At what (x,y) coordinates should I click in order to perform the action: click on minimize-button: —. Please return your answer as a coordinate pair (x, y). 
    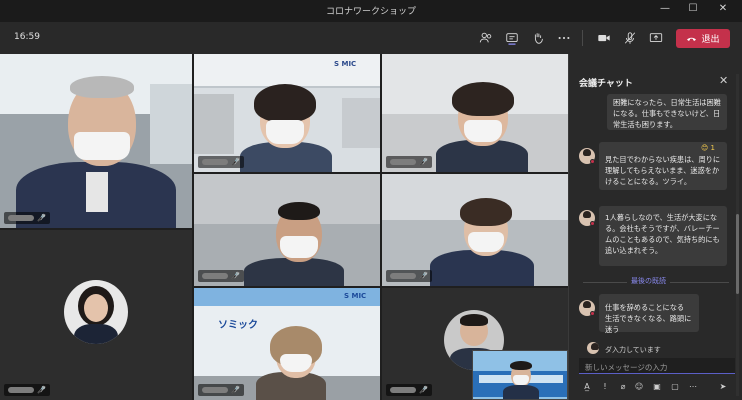
    Looking at the image, I should click on (665, 8).